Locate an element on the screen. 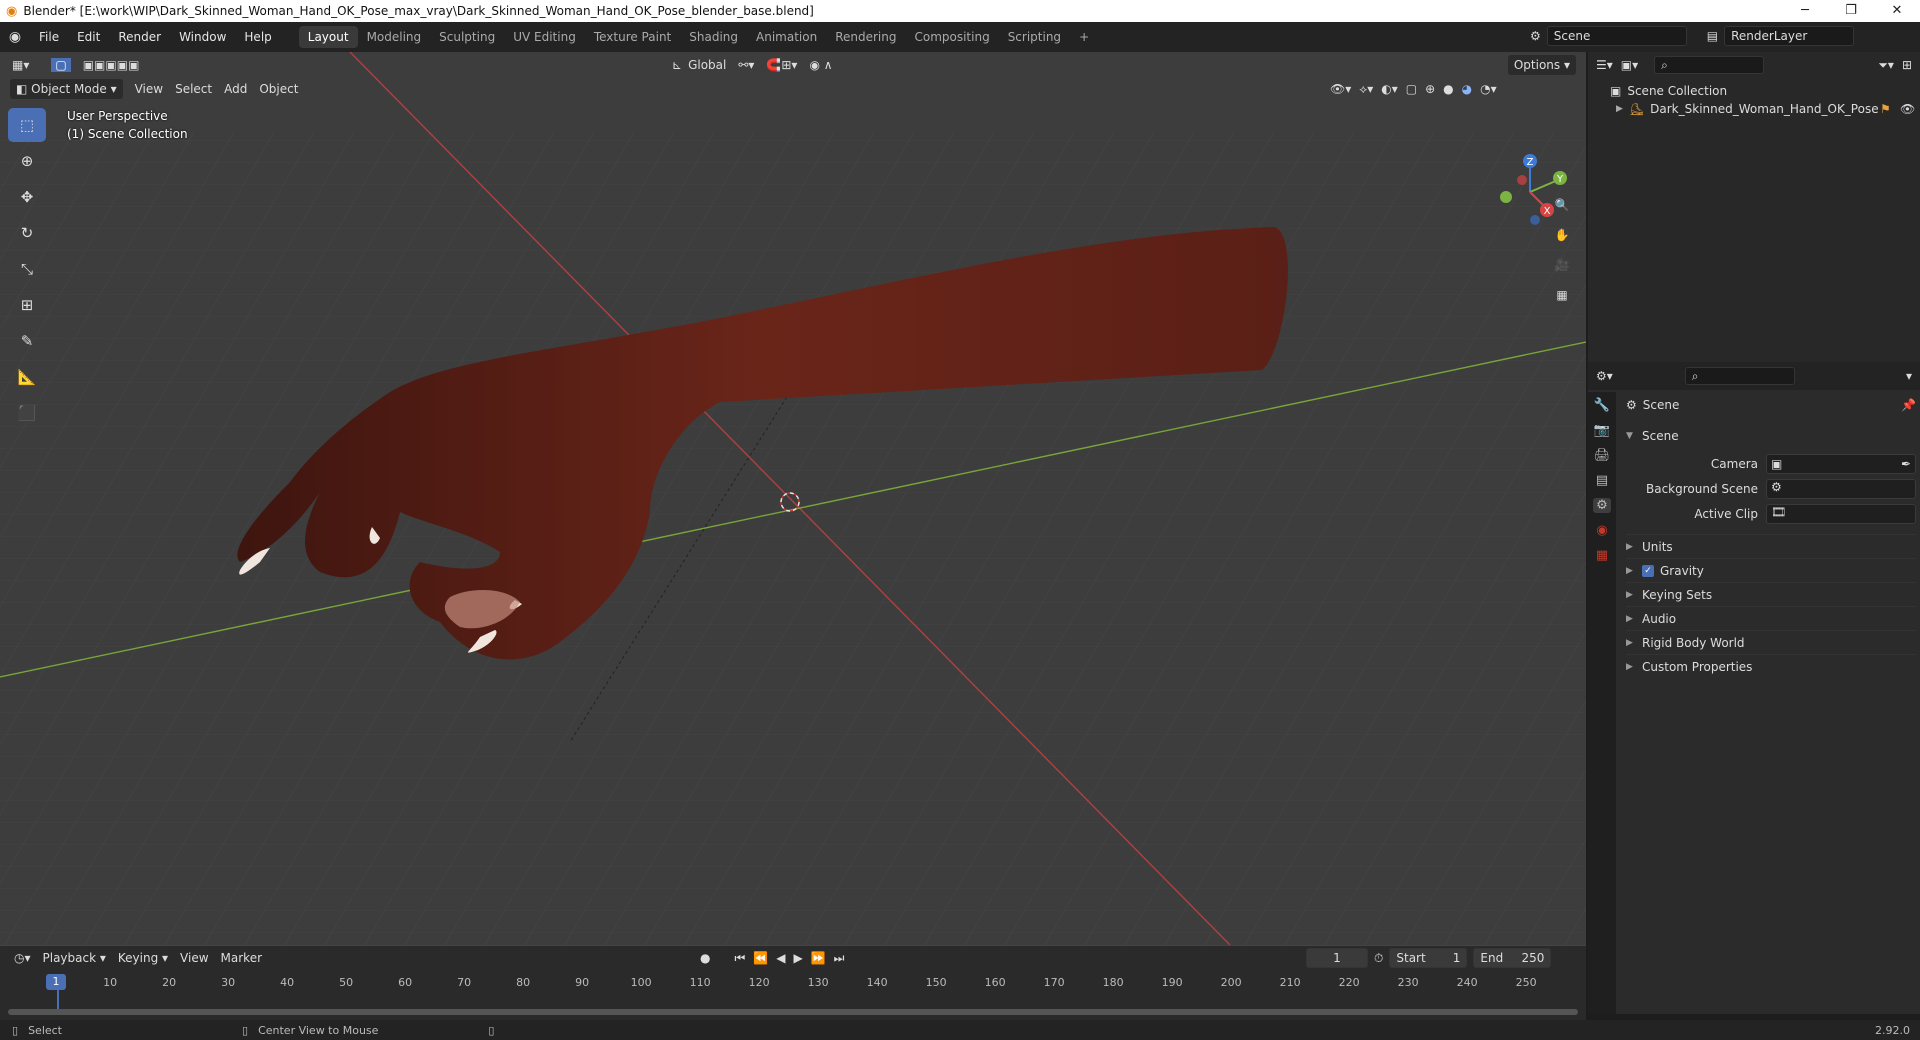  output-tab-icon: 🖨 is located at coordinates (1602, 455).